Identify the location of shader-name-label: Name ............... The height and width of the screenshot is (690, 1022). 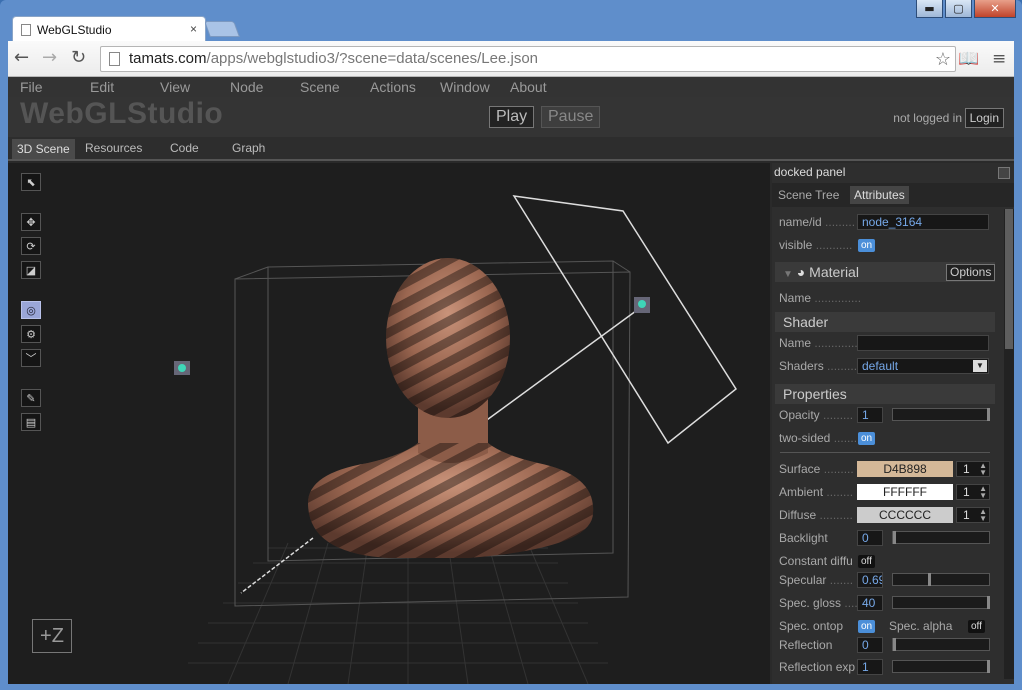
(820, 343).